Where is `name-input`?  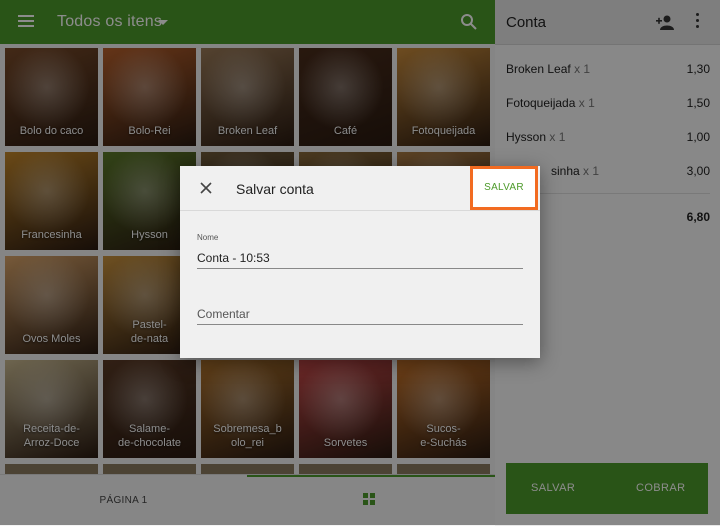
name-input is located at coordinates (360, 258).